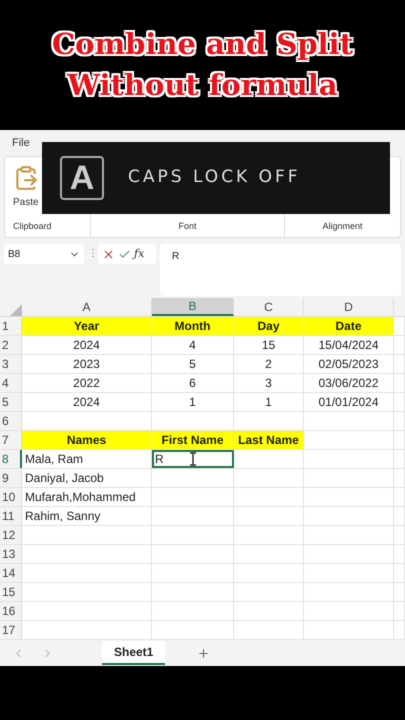 Image resolution: width=405 pixels, height=720 pixels. Describe the element at coordinates (11, 611) in the screenshot. I see `row-number: 16` at that location.